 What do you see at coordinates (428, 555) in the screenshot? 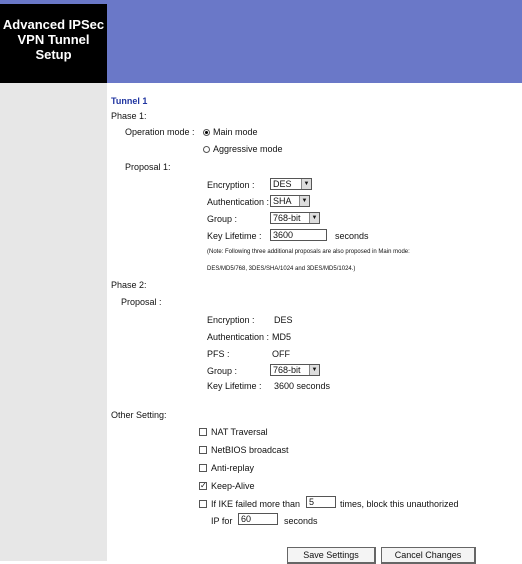
I see `cancel-changes-button: Cancel Changes` at bounding box center [428, 555].